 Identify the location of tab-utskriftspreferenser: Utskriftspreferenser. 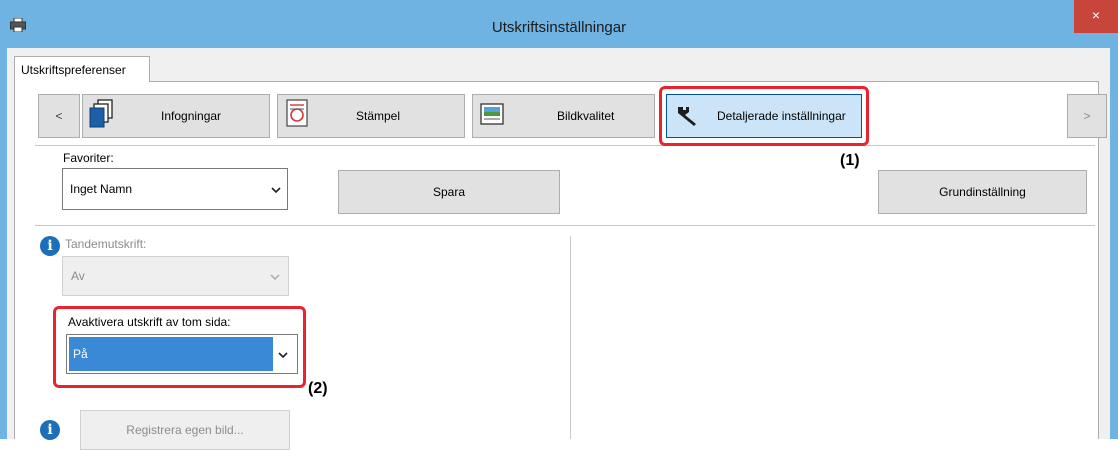
(82, 69).